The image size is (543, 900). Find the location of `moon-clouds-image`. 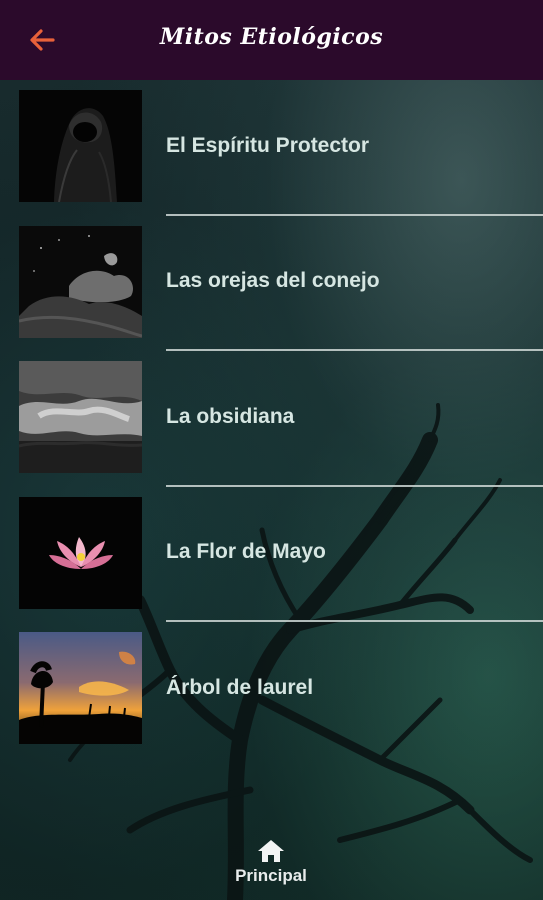

moon-clouds-image is located at coordinates (80, 281).